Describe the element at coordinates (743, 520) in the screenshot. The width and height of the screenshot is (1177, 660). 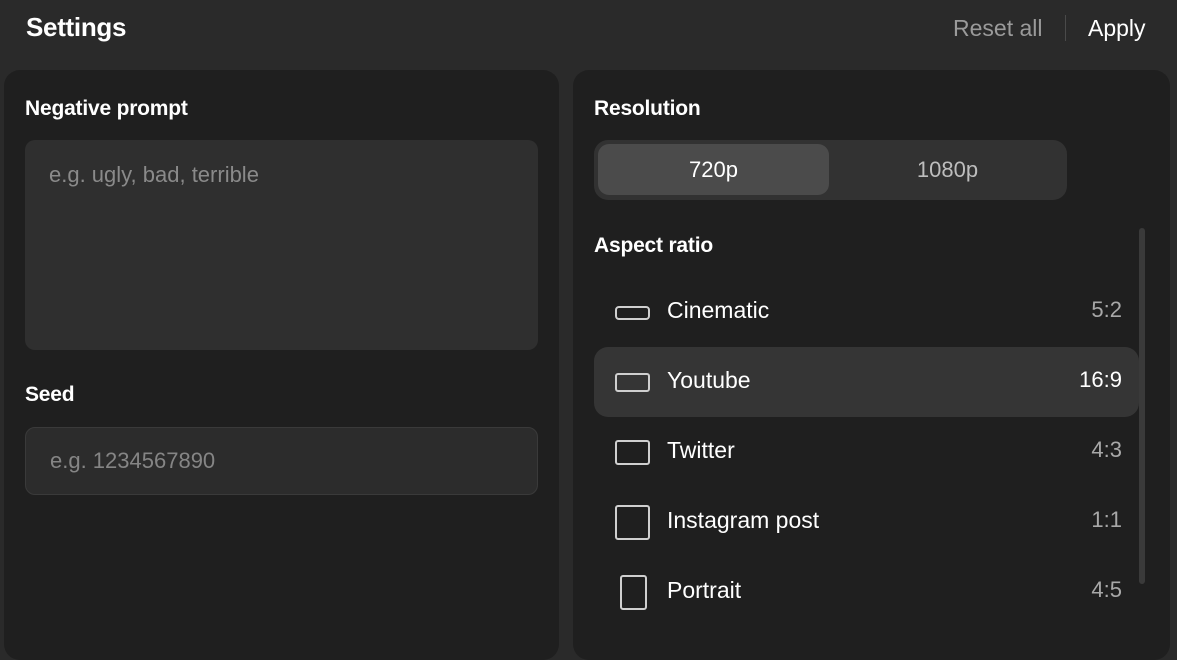
I see `aspect-ratio-name: Instagram post` at that location.